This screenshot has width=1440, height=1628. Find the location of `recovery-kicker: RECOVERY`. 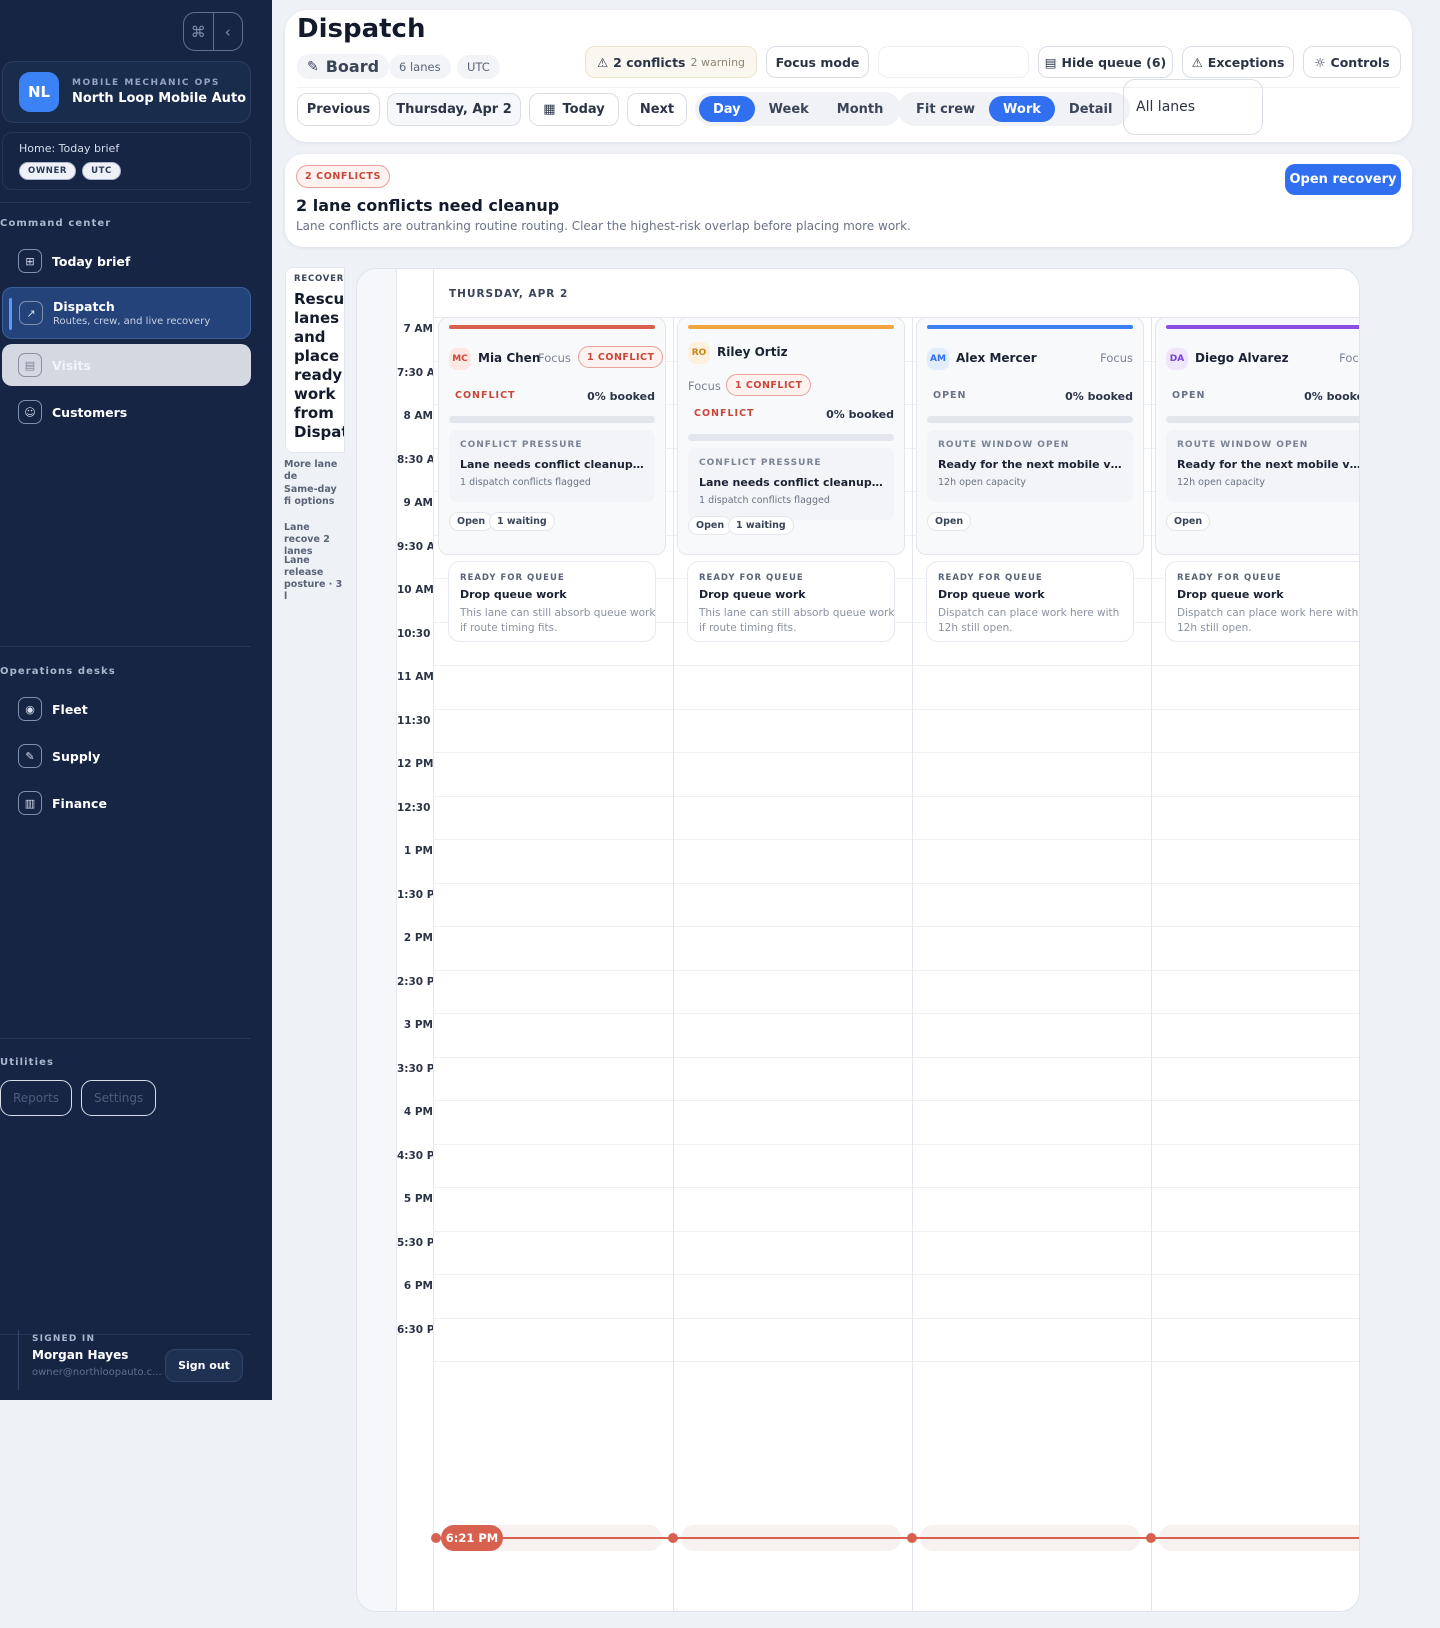

recovery-kicker: RECOVERY is located at coordinates (319, 279).